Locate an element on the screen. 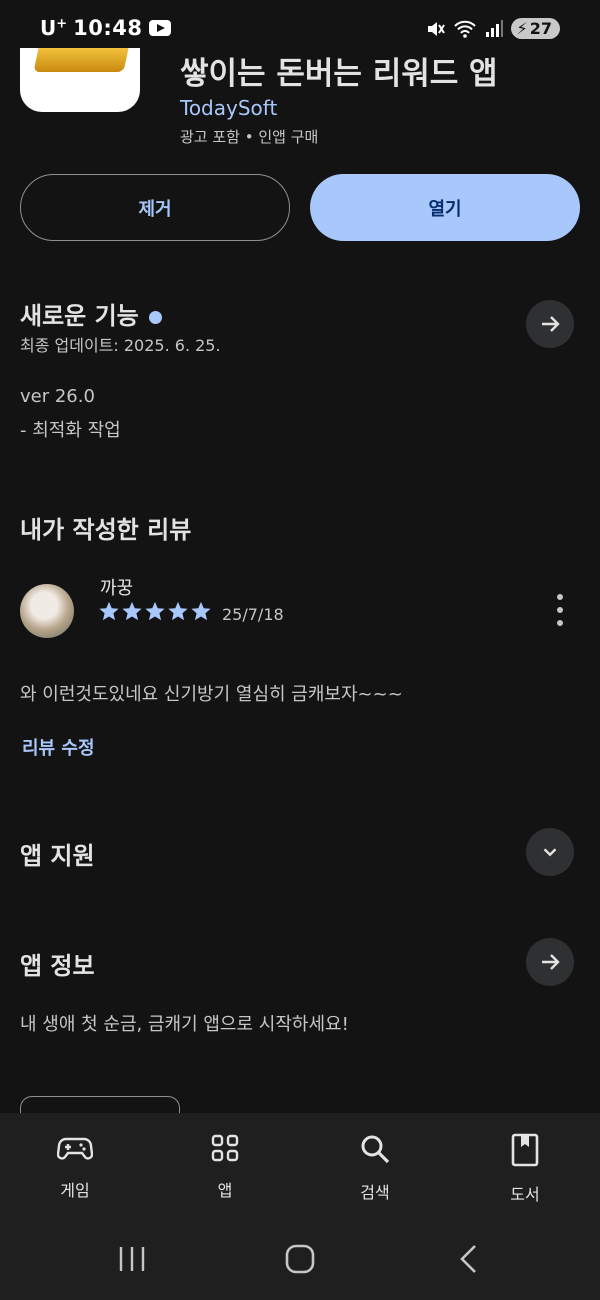 This screenshot has height=1300, width=600. version-text: ver 26.0 is located at coordinates (57, 396).